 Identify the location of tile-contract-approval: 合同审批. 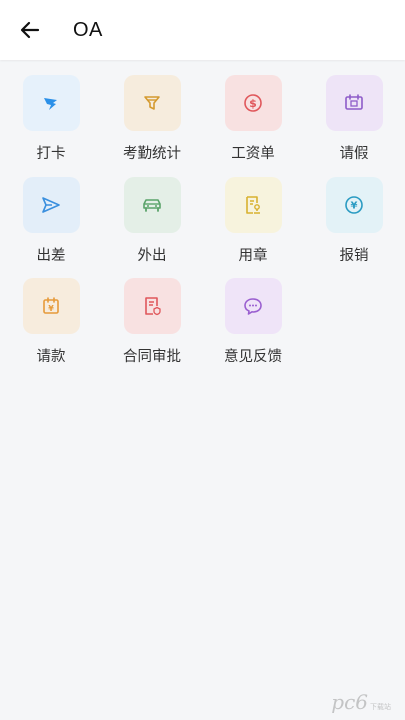
(152, 323).